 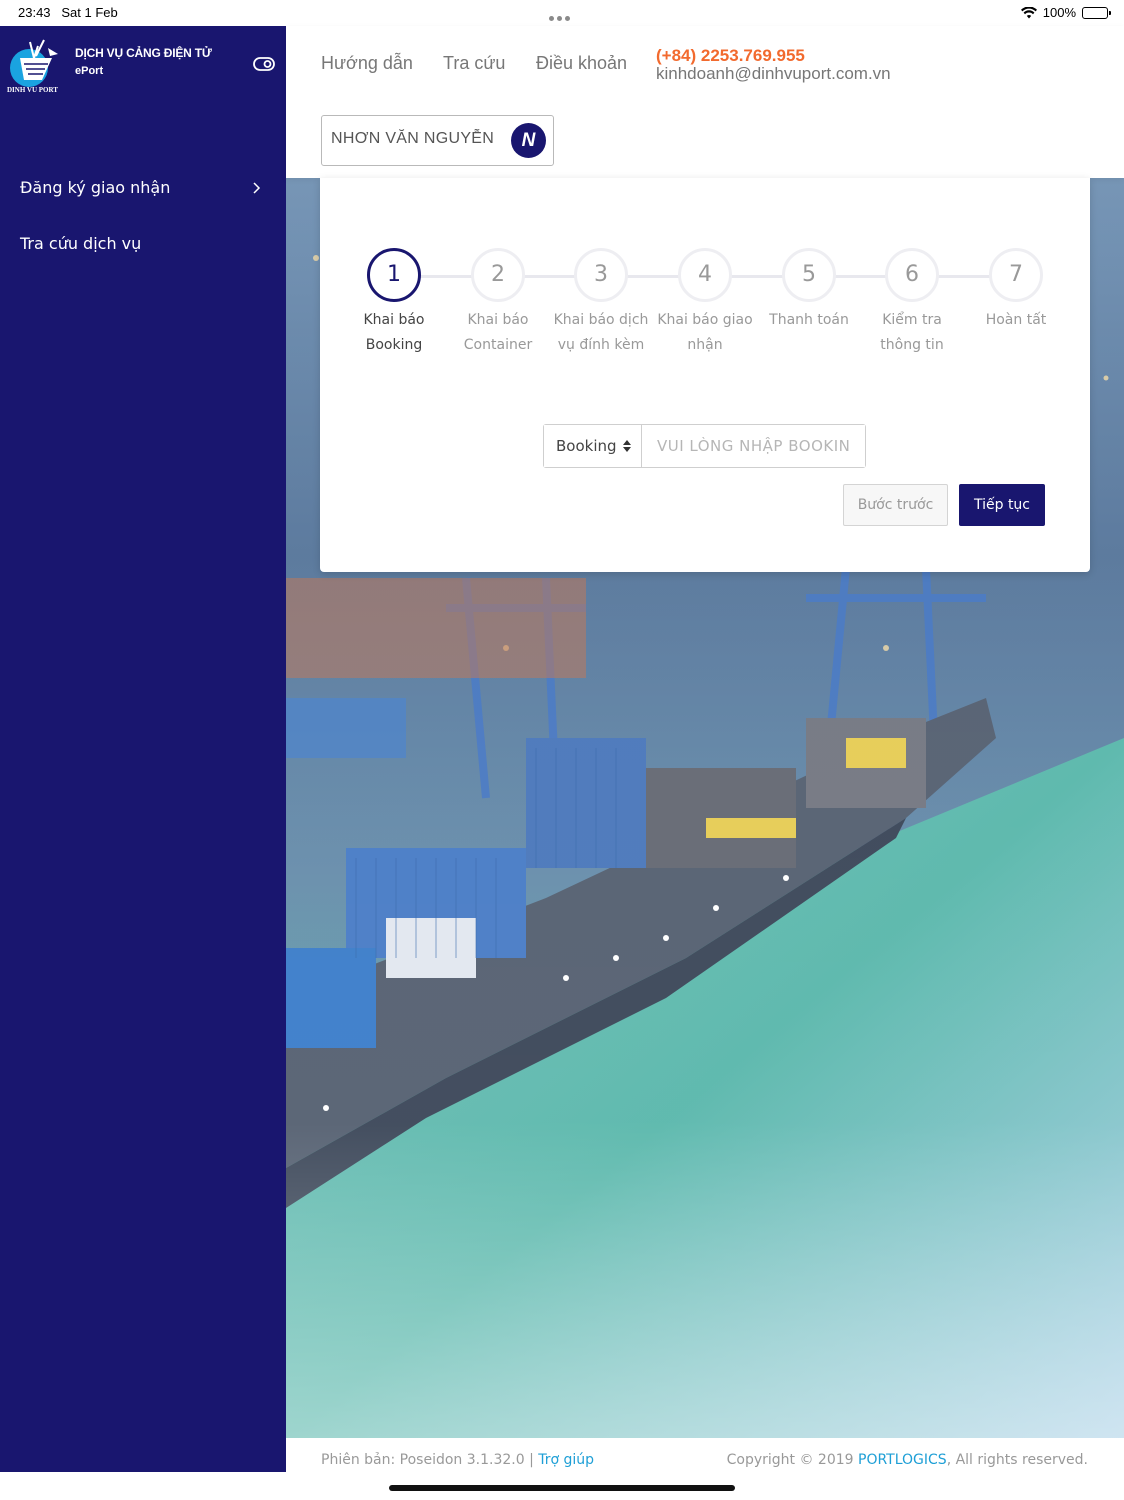 I want to click on step-number: 4, so click(x=705, y=275).